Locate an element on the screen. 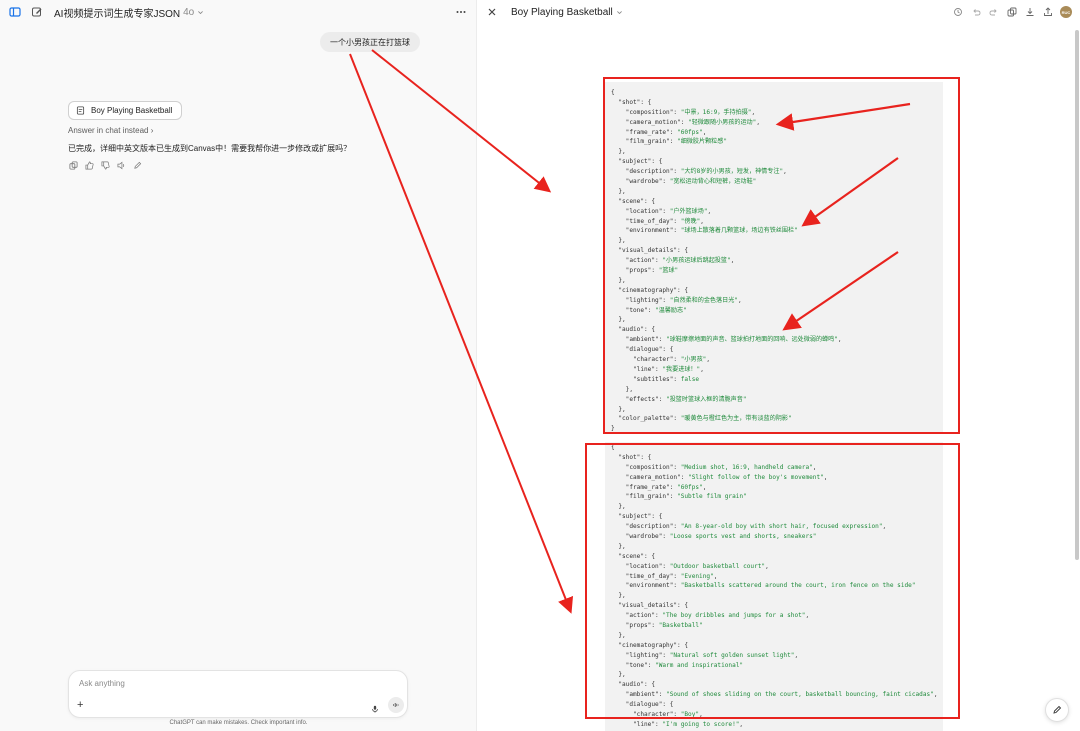 Image resolution: width=1080 pixels, height=731 pixels. edit-suggestions-button is located at coordinates (1057, 710).